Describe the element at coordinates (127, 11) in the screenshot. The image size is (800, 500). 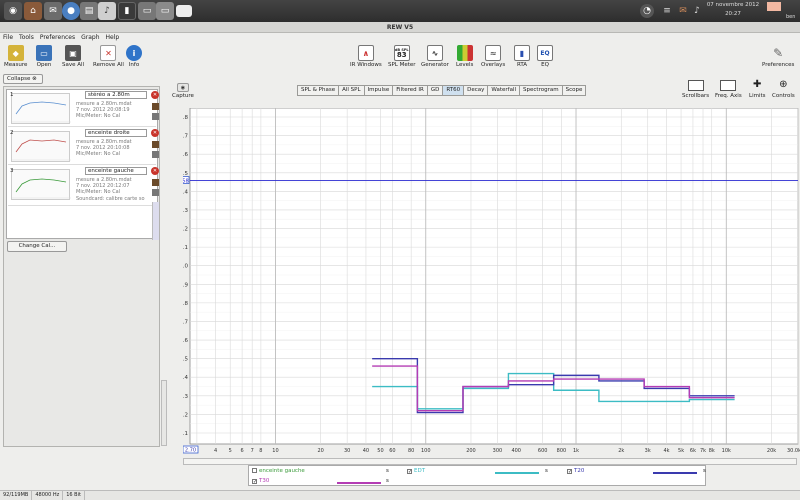
I see `terminal-icon: ▮` at that location.